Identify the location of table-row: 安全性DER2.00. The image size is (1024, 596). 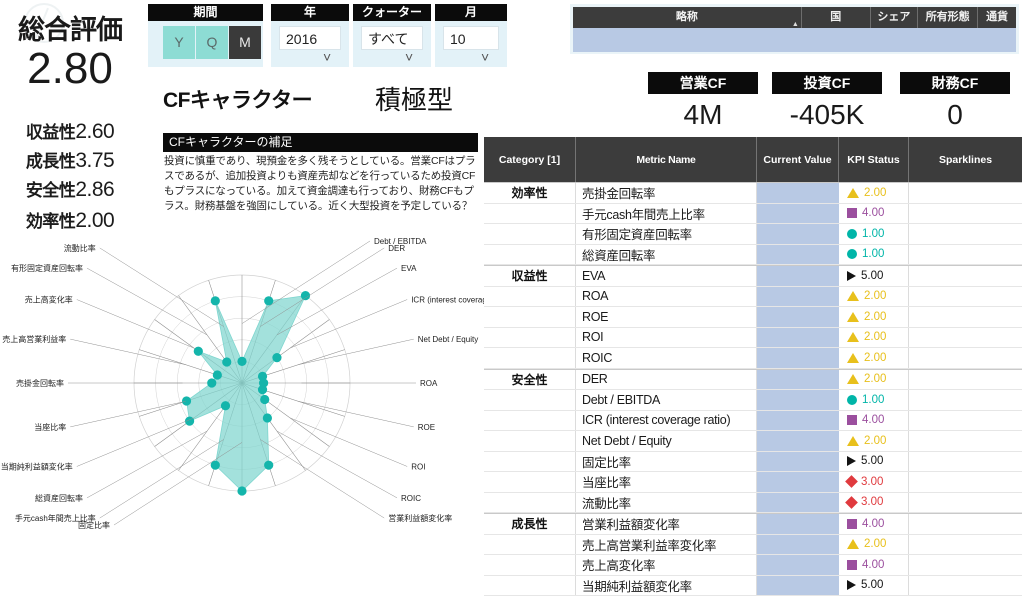
(753, 380).